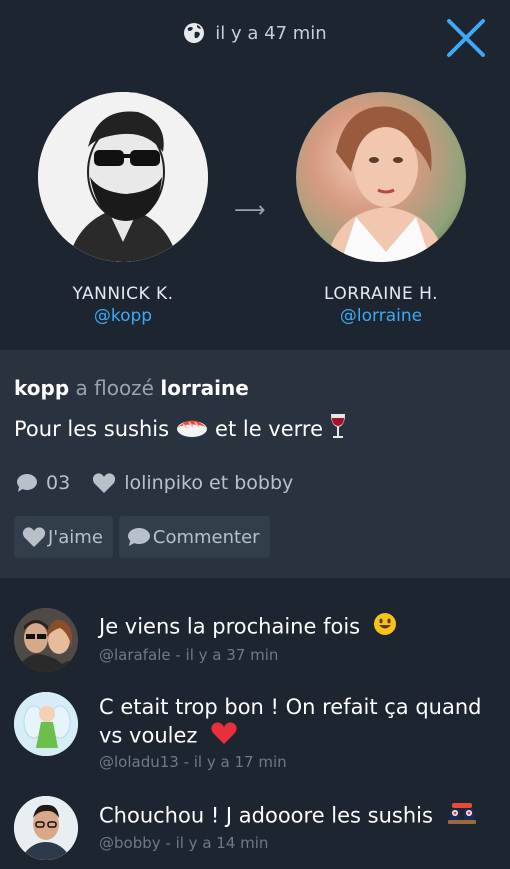  Describe the element at coordinates (250, 210) in the screenshot. I see `transfer-arrow: ⟶` at that location.